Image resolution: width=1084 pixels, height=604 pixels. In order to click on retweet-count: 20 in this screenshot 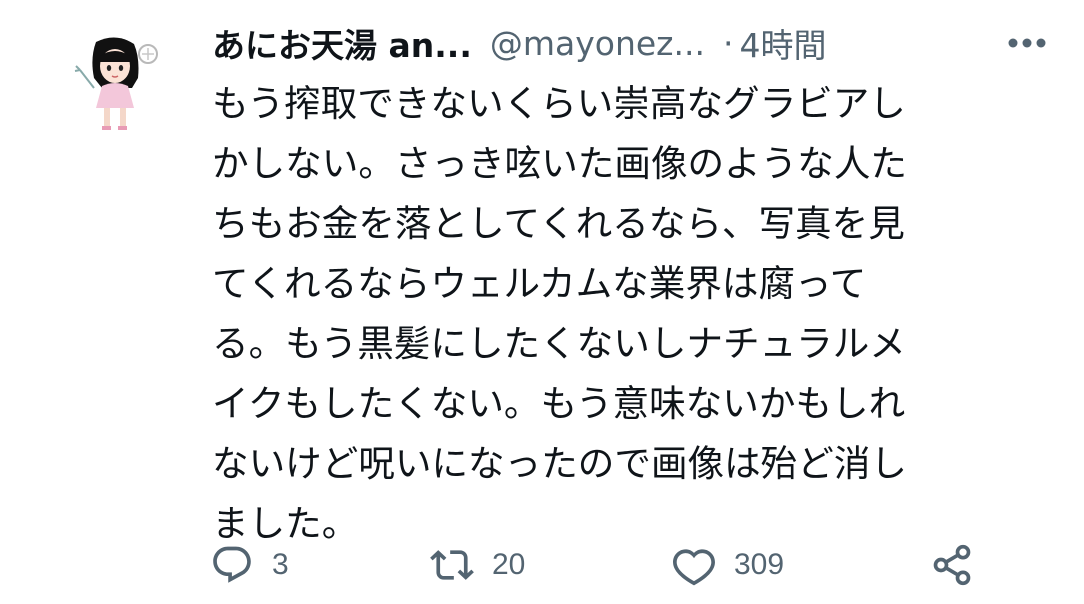, I will do `click(509, 564)`.